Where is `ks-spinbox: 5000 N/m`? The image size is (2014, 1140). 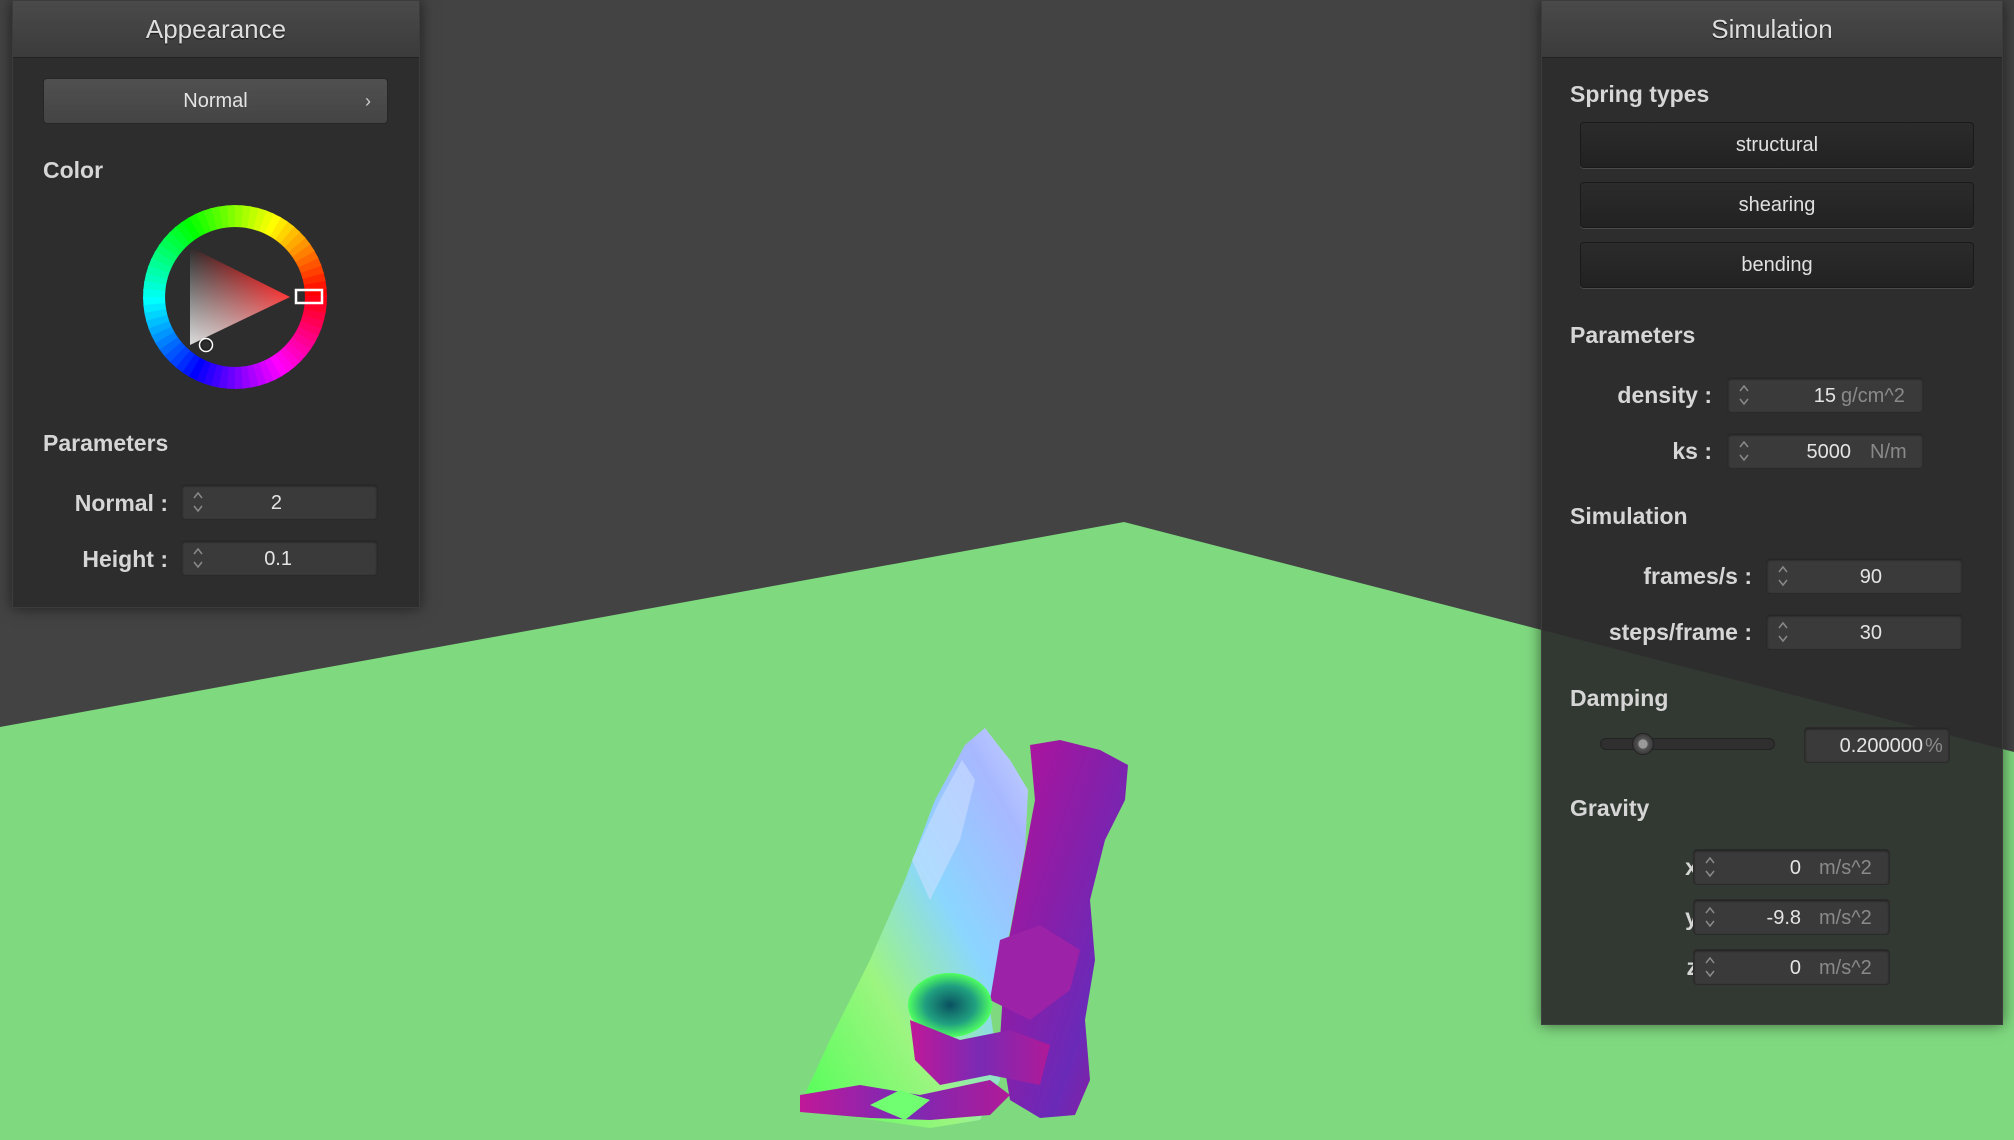 ks-spinbox: 5000 N/m is located at coordinates (1825, 451).